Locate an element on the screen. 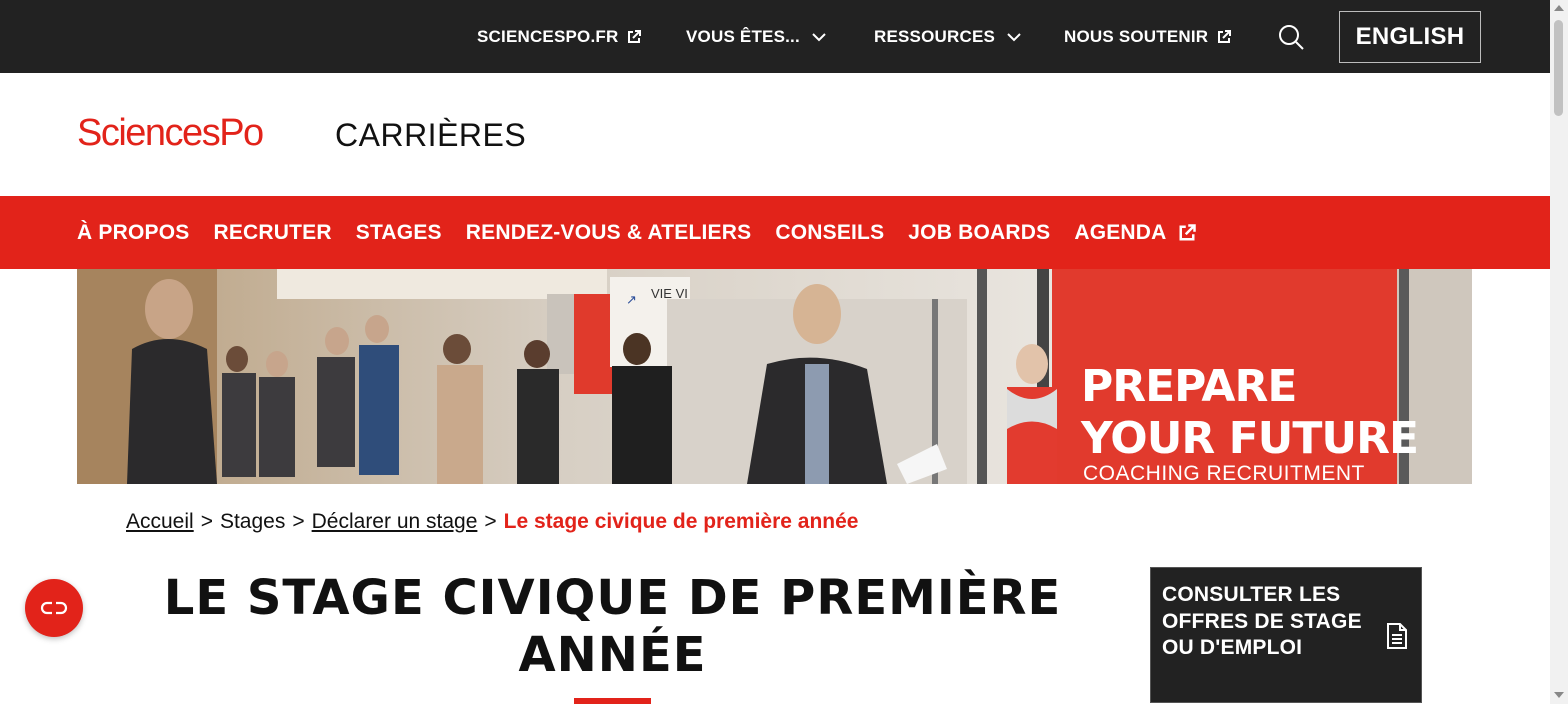 The width and height of the screenshot is (1568, 704). scroll-down-arrow-icon is located at coordinates (1559, 695).